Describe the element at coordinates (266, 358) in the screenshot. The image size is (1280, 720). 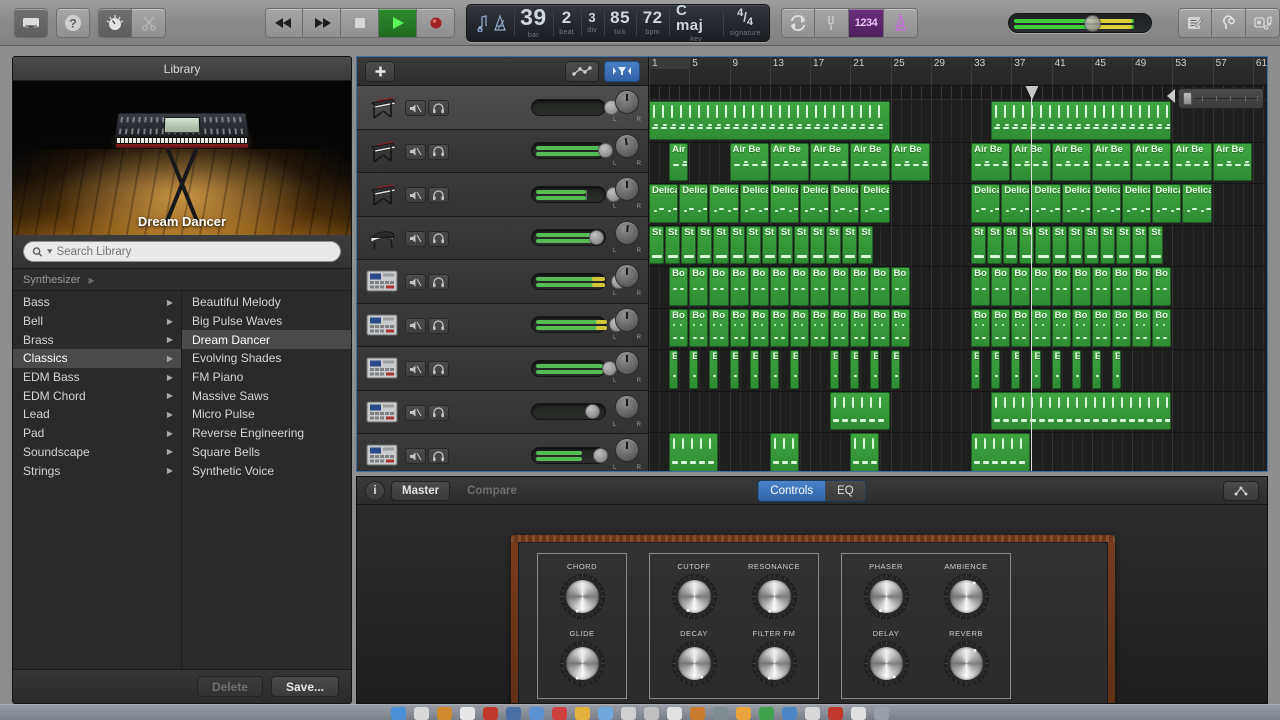
I see `library-patch-evolving-shades: Evolving Shades` at that location.